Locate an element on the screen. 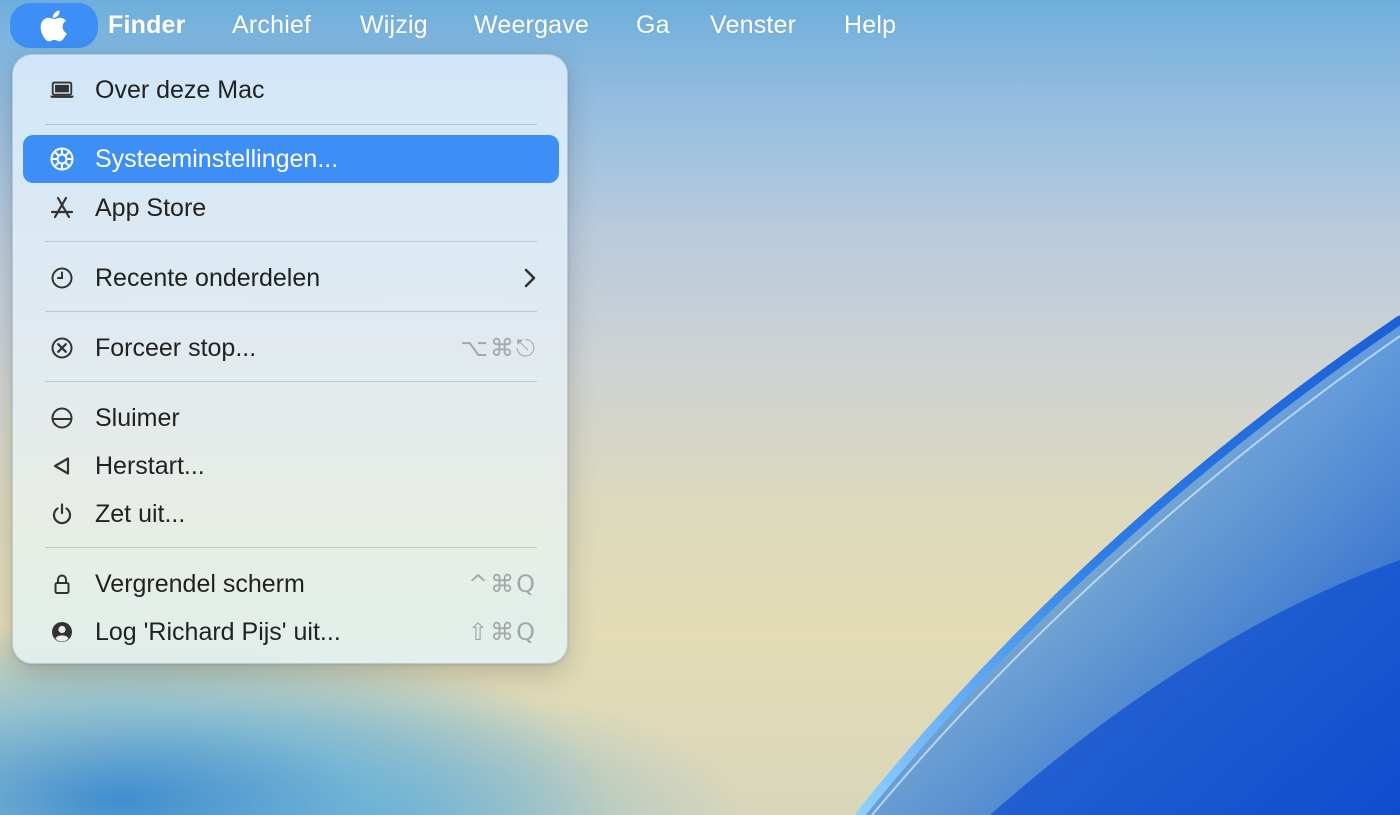  menu-item-lock-screen: Vergrendel scherm ^⌘Q is located at coordinates (291, 584).